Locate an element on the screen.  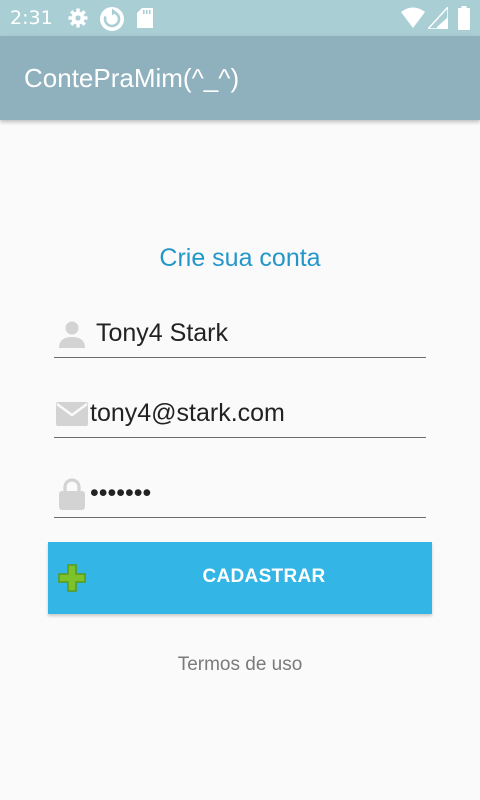
sync-icon is located at coordinates (112, 21).